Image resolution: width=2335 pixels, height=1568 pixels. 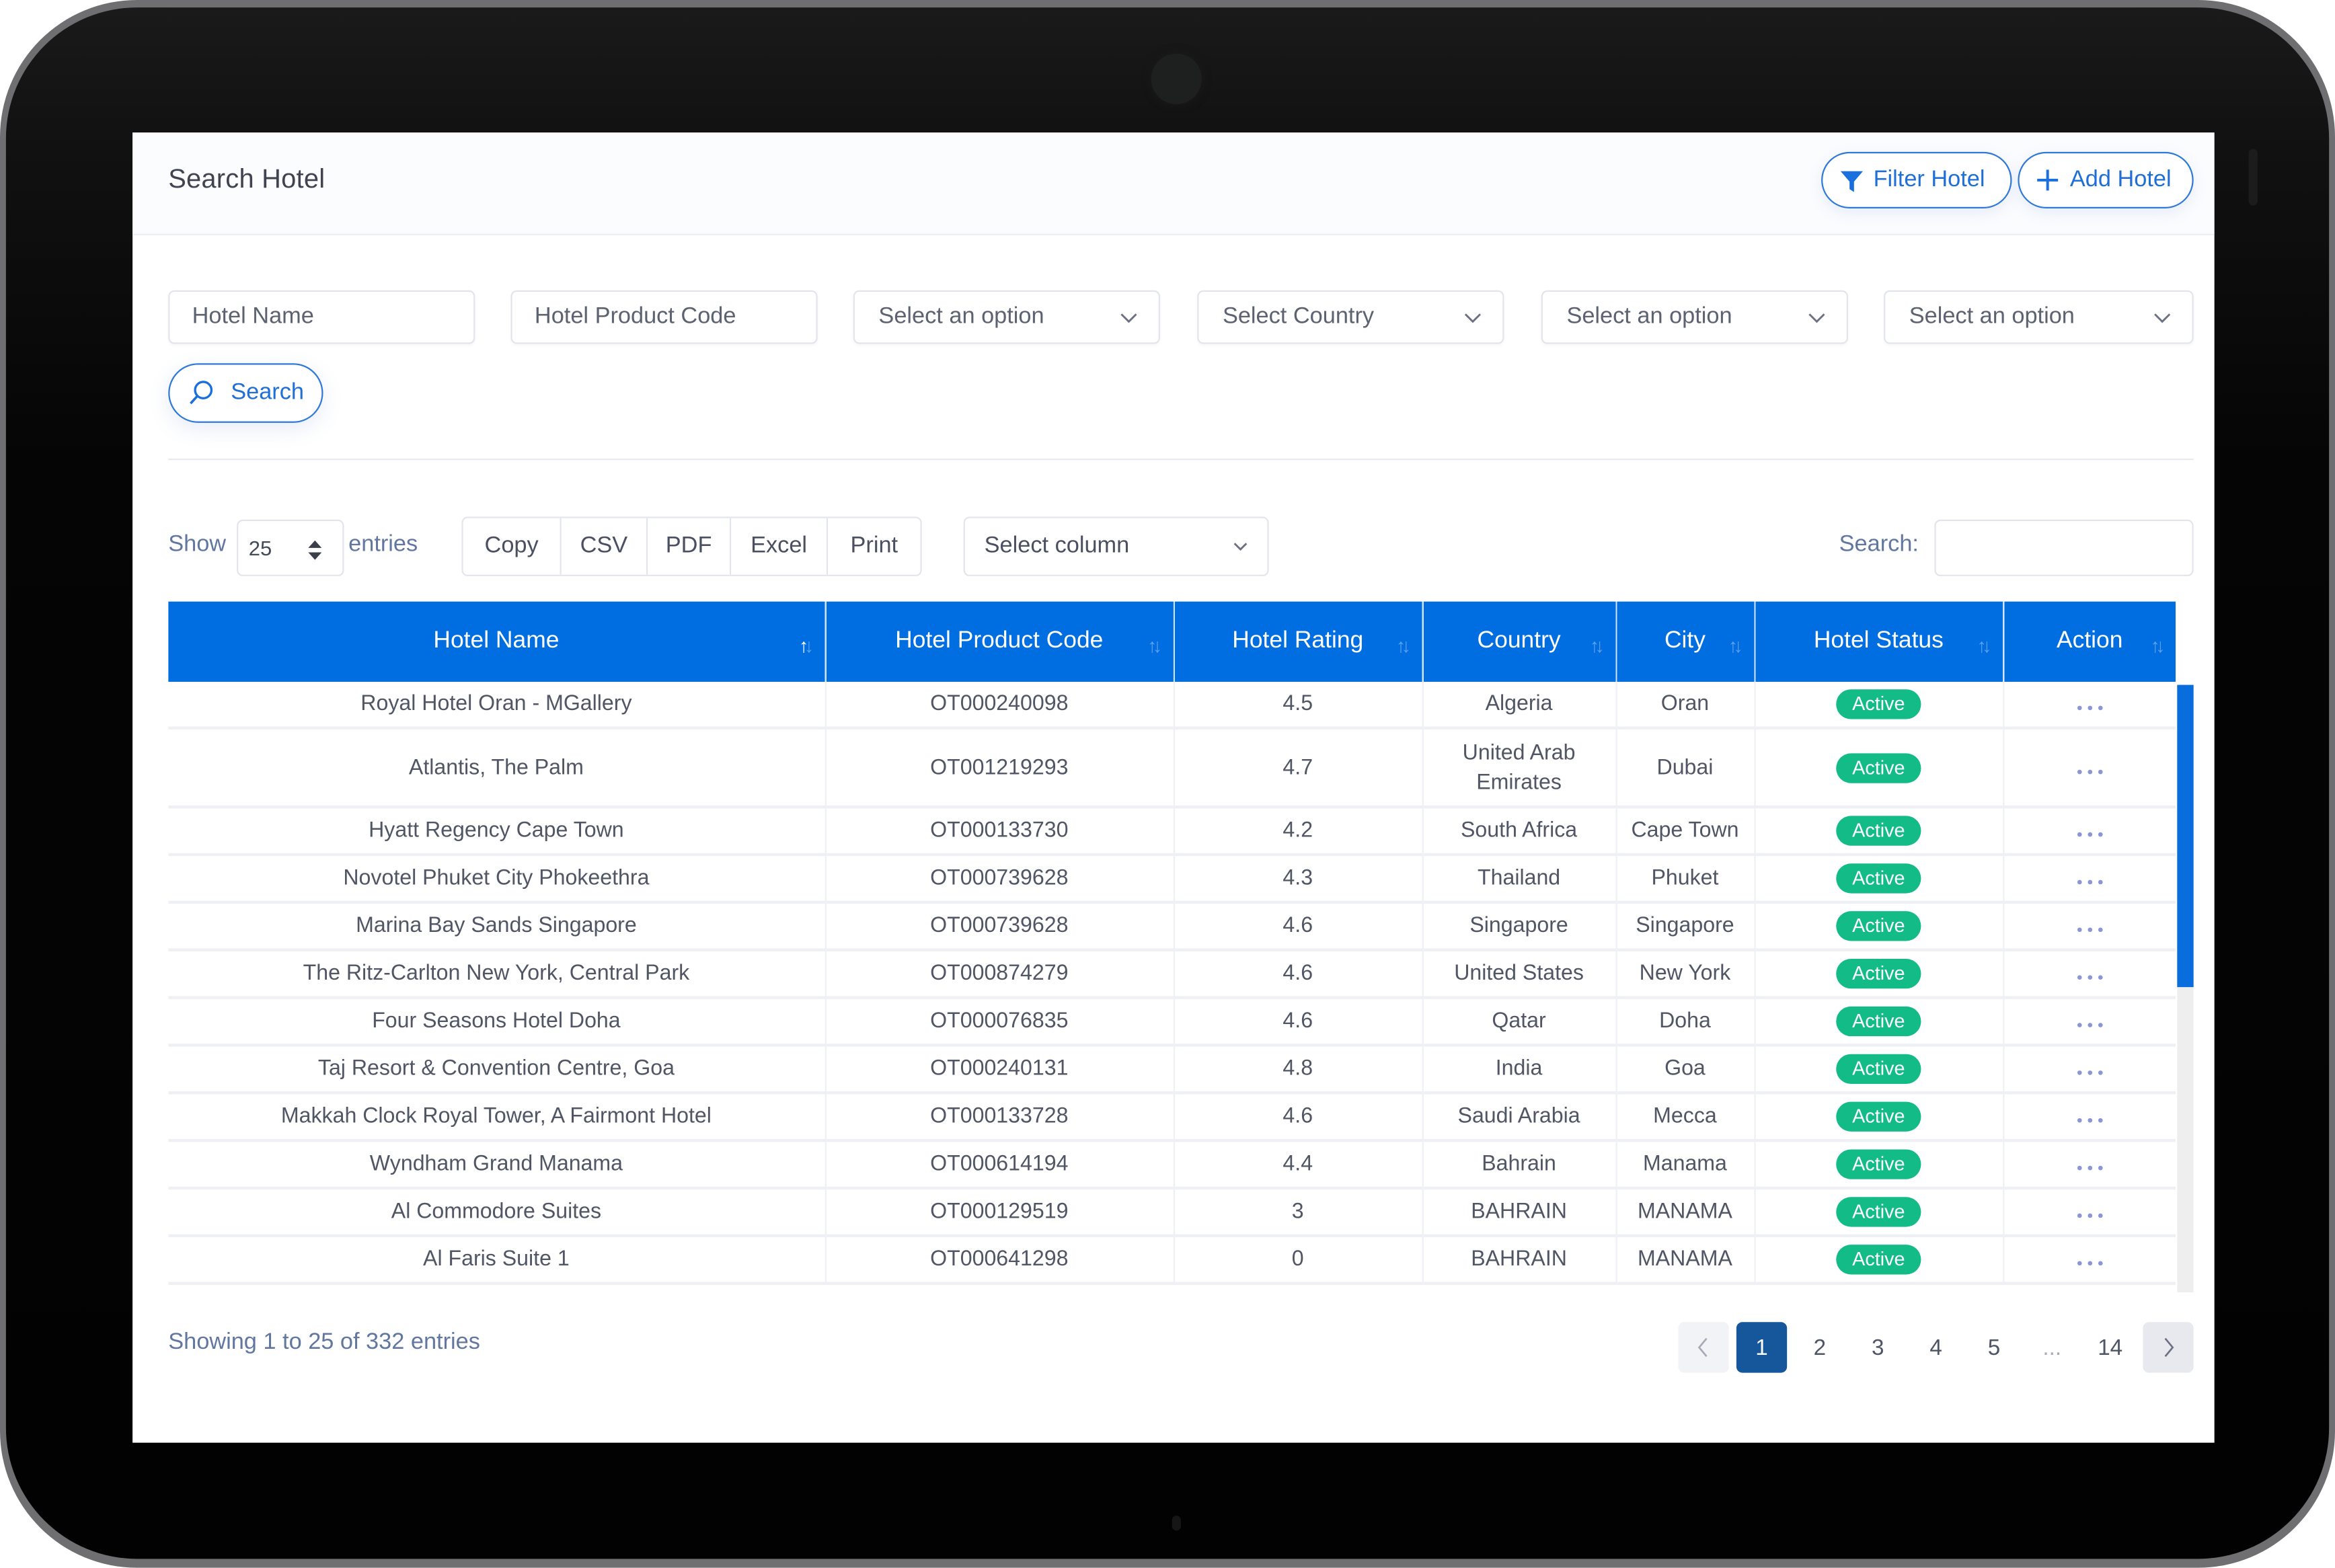 What do you see at coordinates (1519, 1117) in the screenshot?
I see `country-cell: Saudi Arabia` at bounding box center [1519, 1117].